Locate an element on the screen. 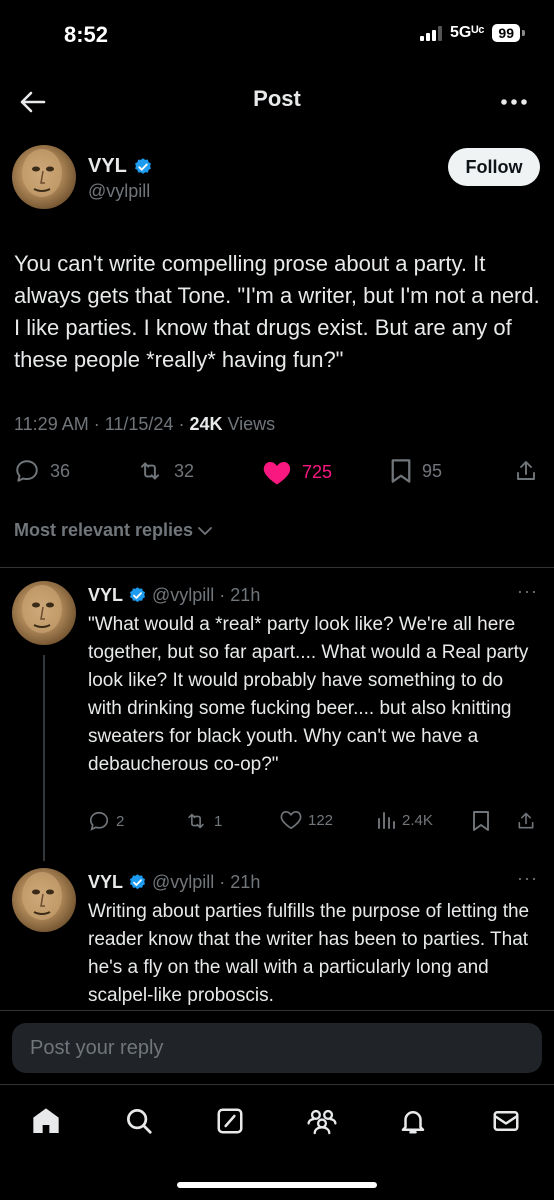 This screenshot has width=554, height=1200. bookmark-button is located at coordinates (481, 821).